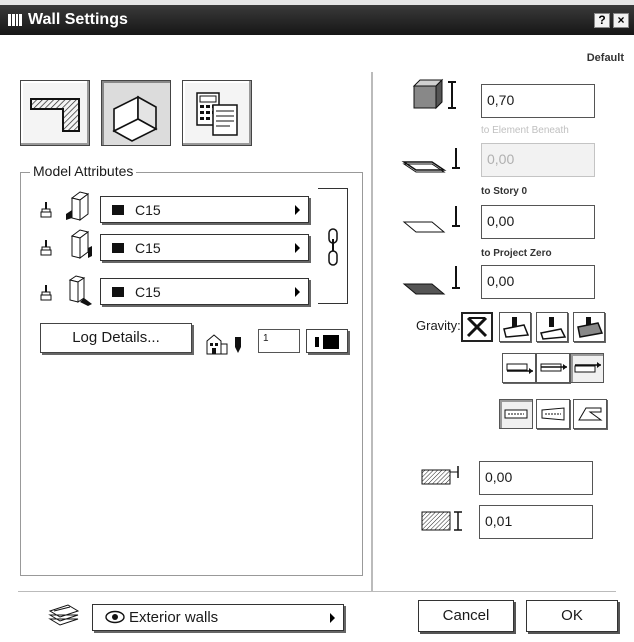 Image resolution: width=634 pixels, height=642 pixels. What do you see at coordinates (538, 101) in the screenshot?
I see `wall-height-field: 0,70` at bounding box center [538, 101].